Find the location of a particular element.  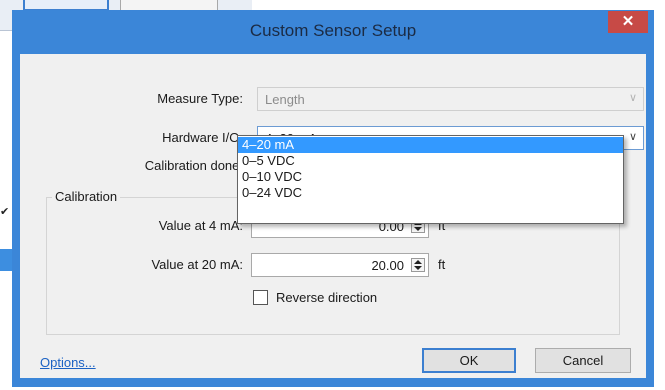

reverse-direction-label: Reverse direction is located at coordinates (326, 297).